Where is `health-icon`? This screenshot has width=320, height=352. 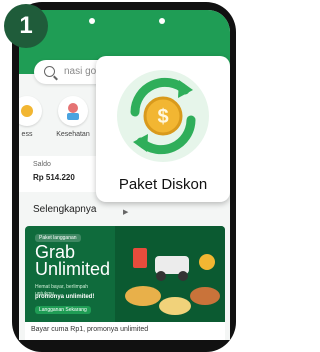 health-icon is located at coordinates (73, 111).